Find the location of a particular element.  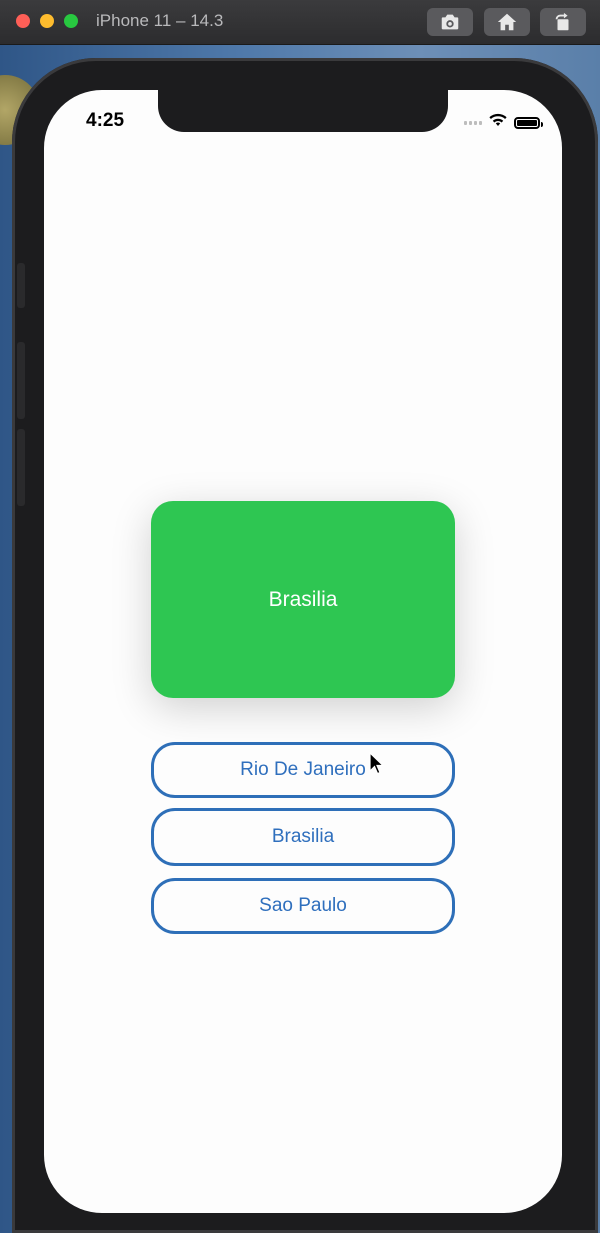

answer-button-sao-paulo: Sao Paulo is located at coordinates (303, 906).